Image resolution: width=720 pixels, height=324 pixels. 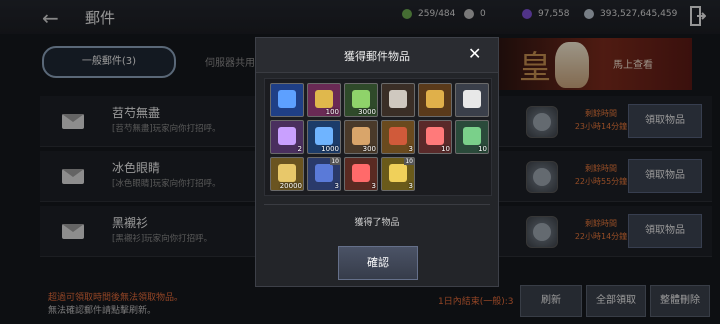 What do you see at coordinates (474, 53) in the screenshot?
I see `close-icon: ✕` at bounding box center [474, 53].